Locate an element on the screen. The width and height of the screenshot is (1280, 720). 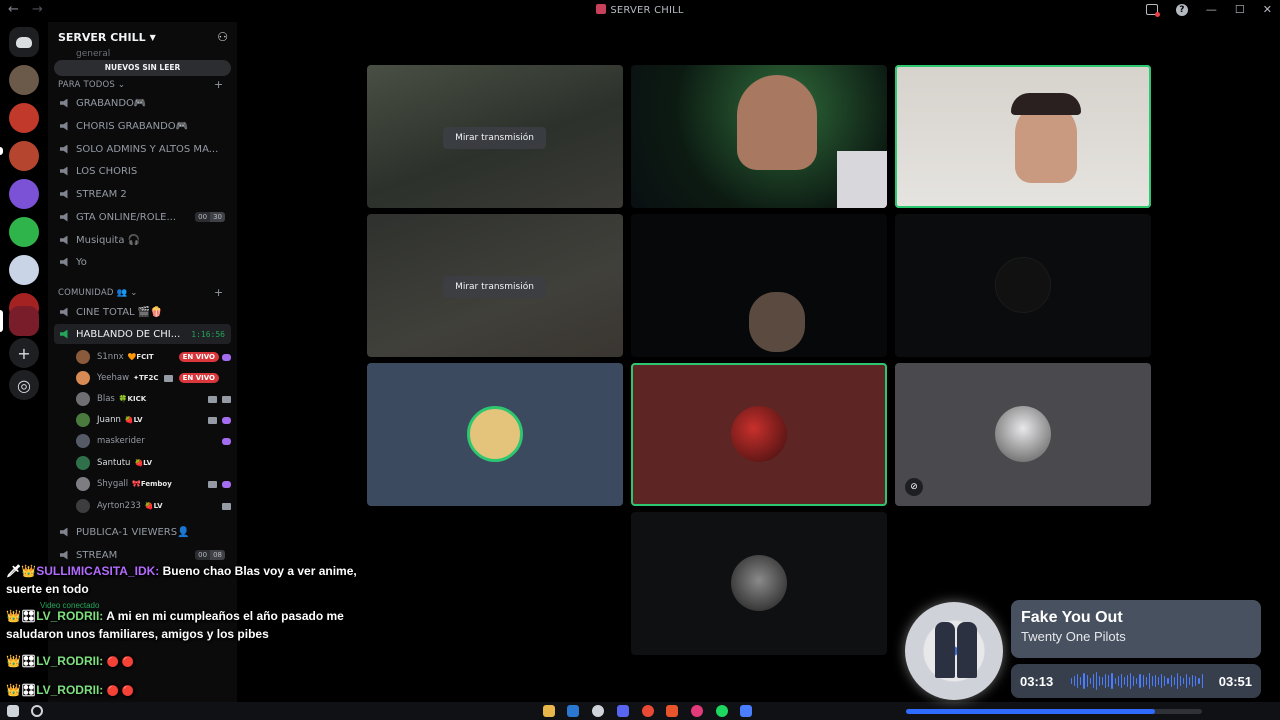
voice-channel-active: HABLANDO DE CHI... 1:16:56 is located at coordinates (142, 334).